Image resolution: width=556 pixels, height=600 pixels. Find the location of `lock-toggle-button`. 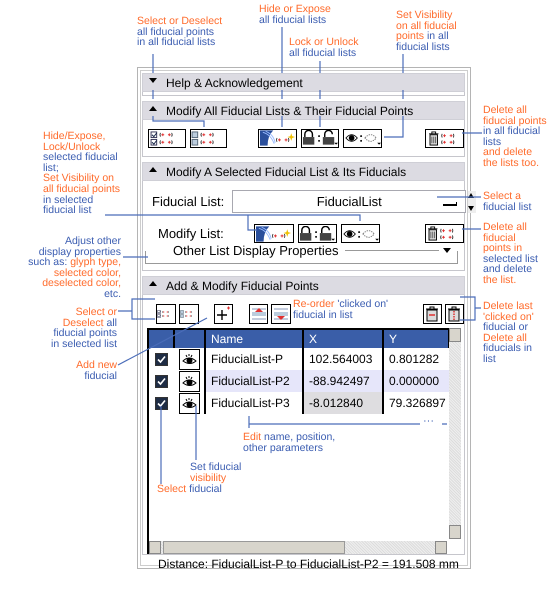

lock-toggle-button is located at coordinates (320, 138).